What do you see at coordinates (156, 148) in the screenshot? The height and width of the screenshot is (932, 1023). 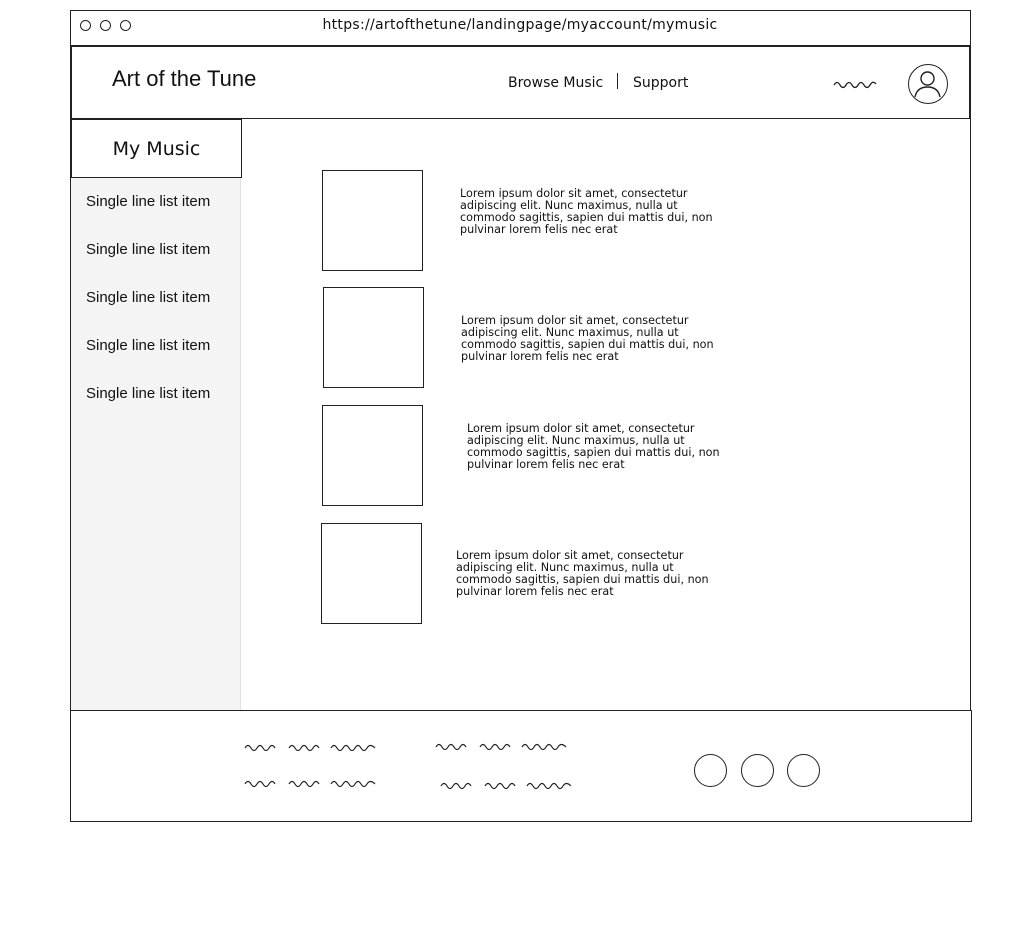 I see `sidebar-title: My Music` at bounding box center [156, 148].